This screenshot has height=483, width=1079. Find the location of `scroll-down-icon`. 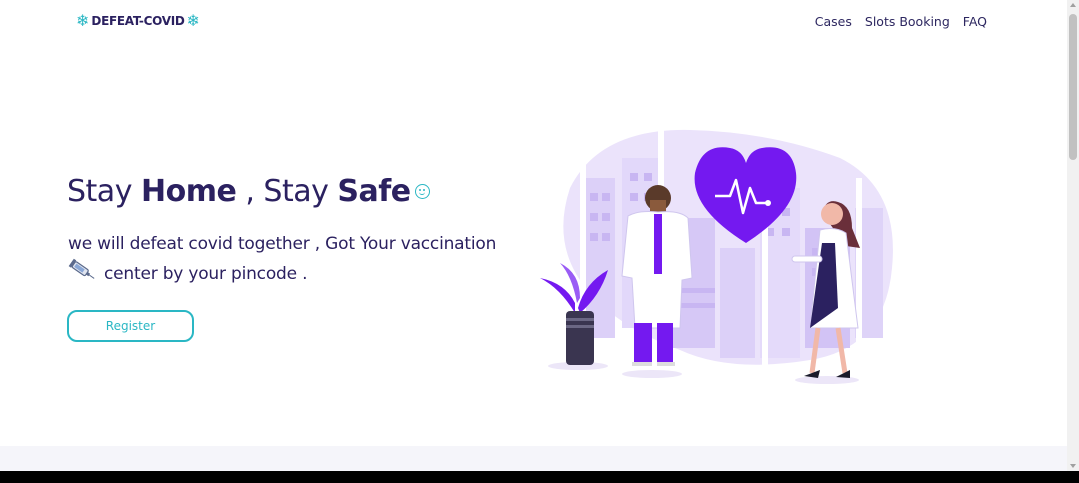

scroll-down-icon is located at coordinates (1073, 466).